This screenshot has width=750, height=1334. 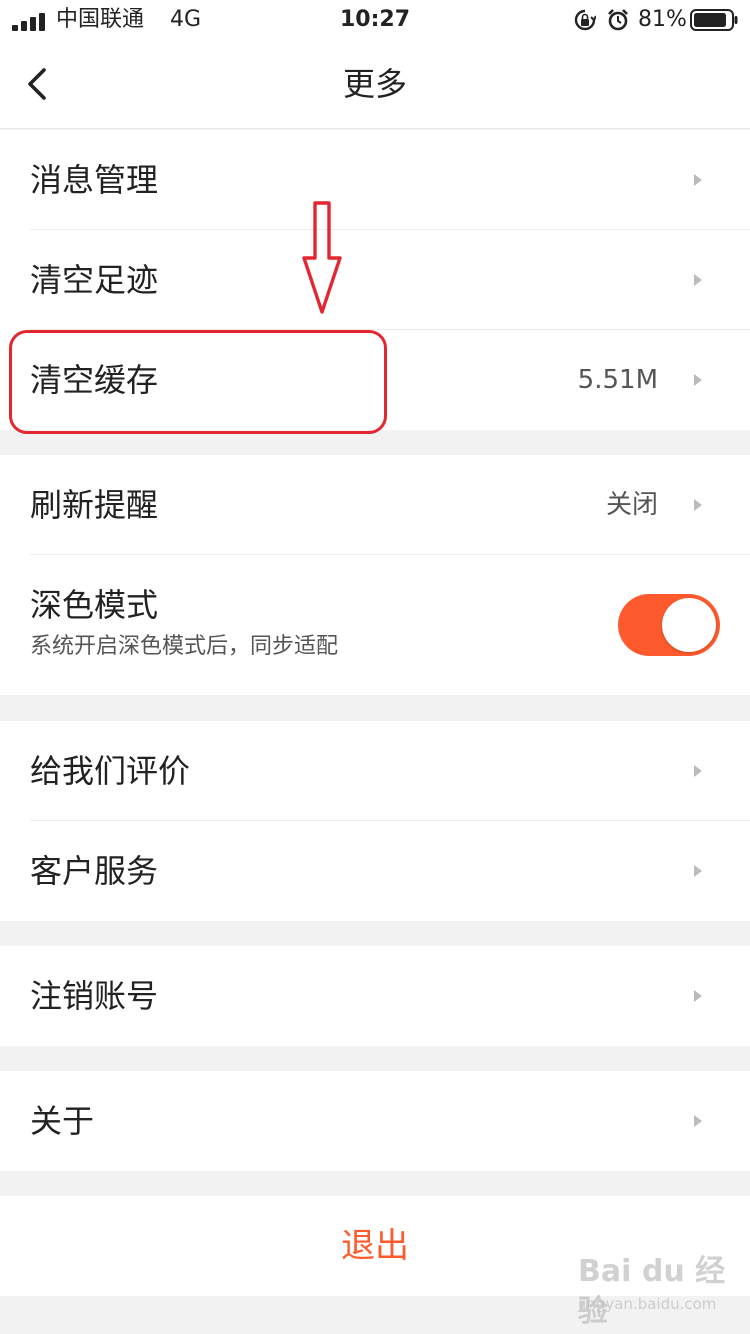 I want to click on menu-item-customer-service: 客户服务, so click(x=375, y=871).